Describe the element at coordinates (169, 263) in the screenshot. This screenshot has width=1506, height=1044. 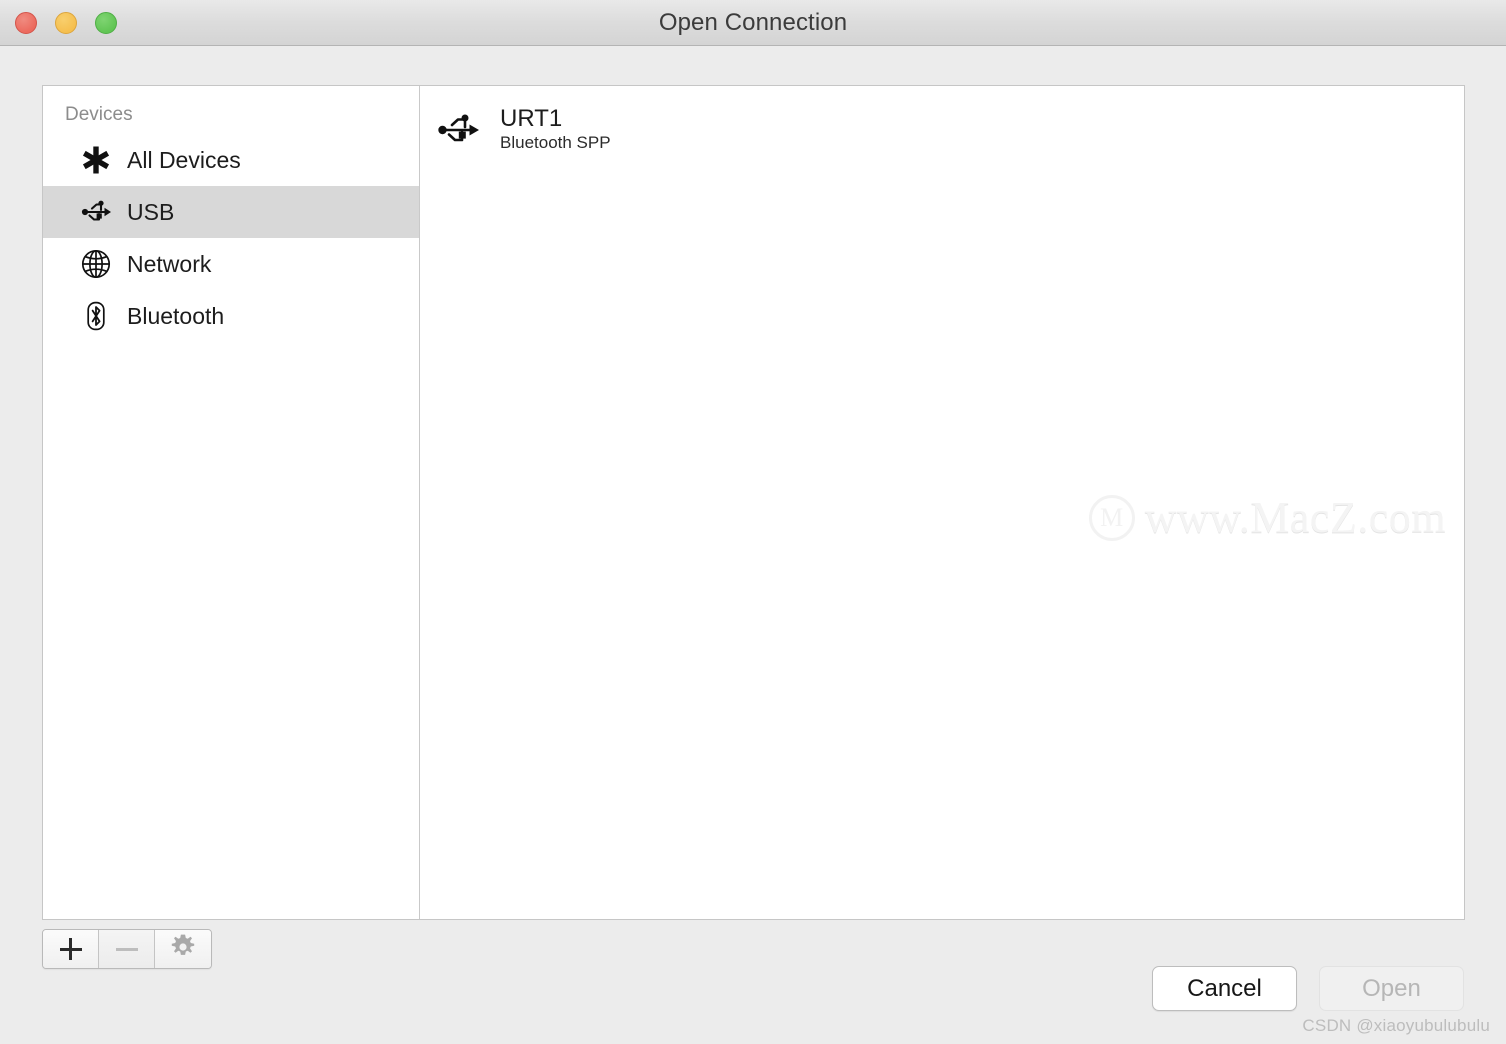
I see `sidebar-item-label: Network` at that location.